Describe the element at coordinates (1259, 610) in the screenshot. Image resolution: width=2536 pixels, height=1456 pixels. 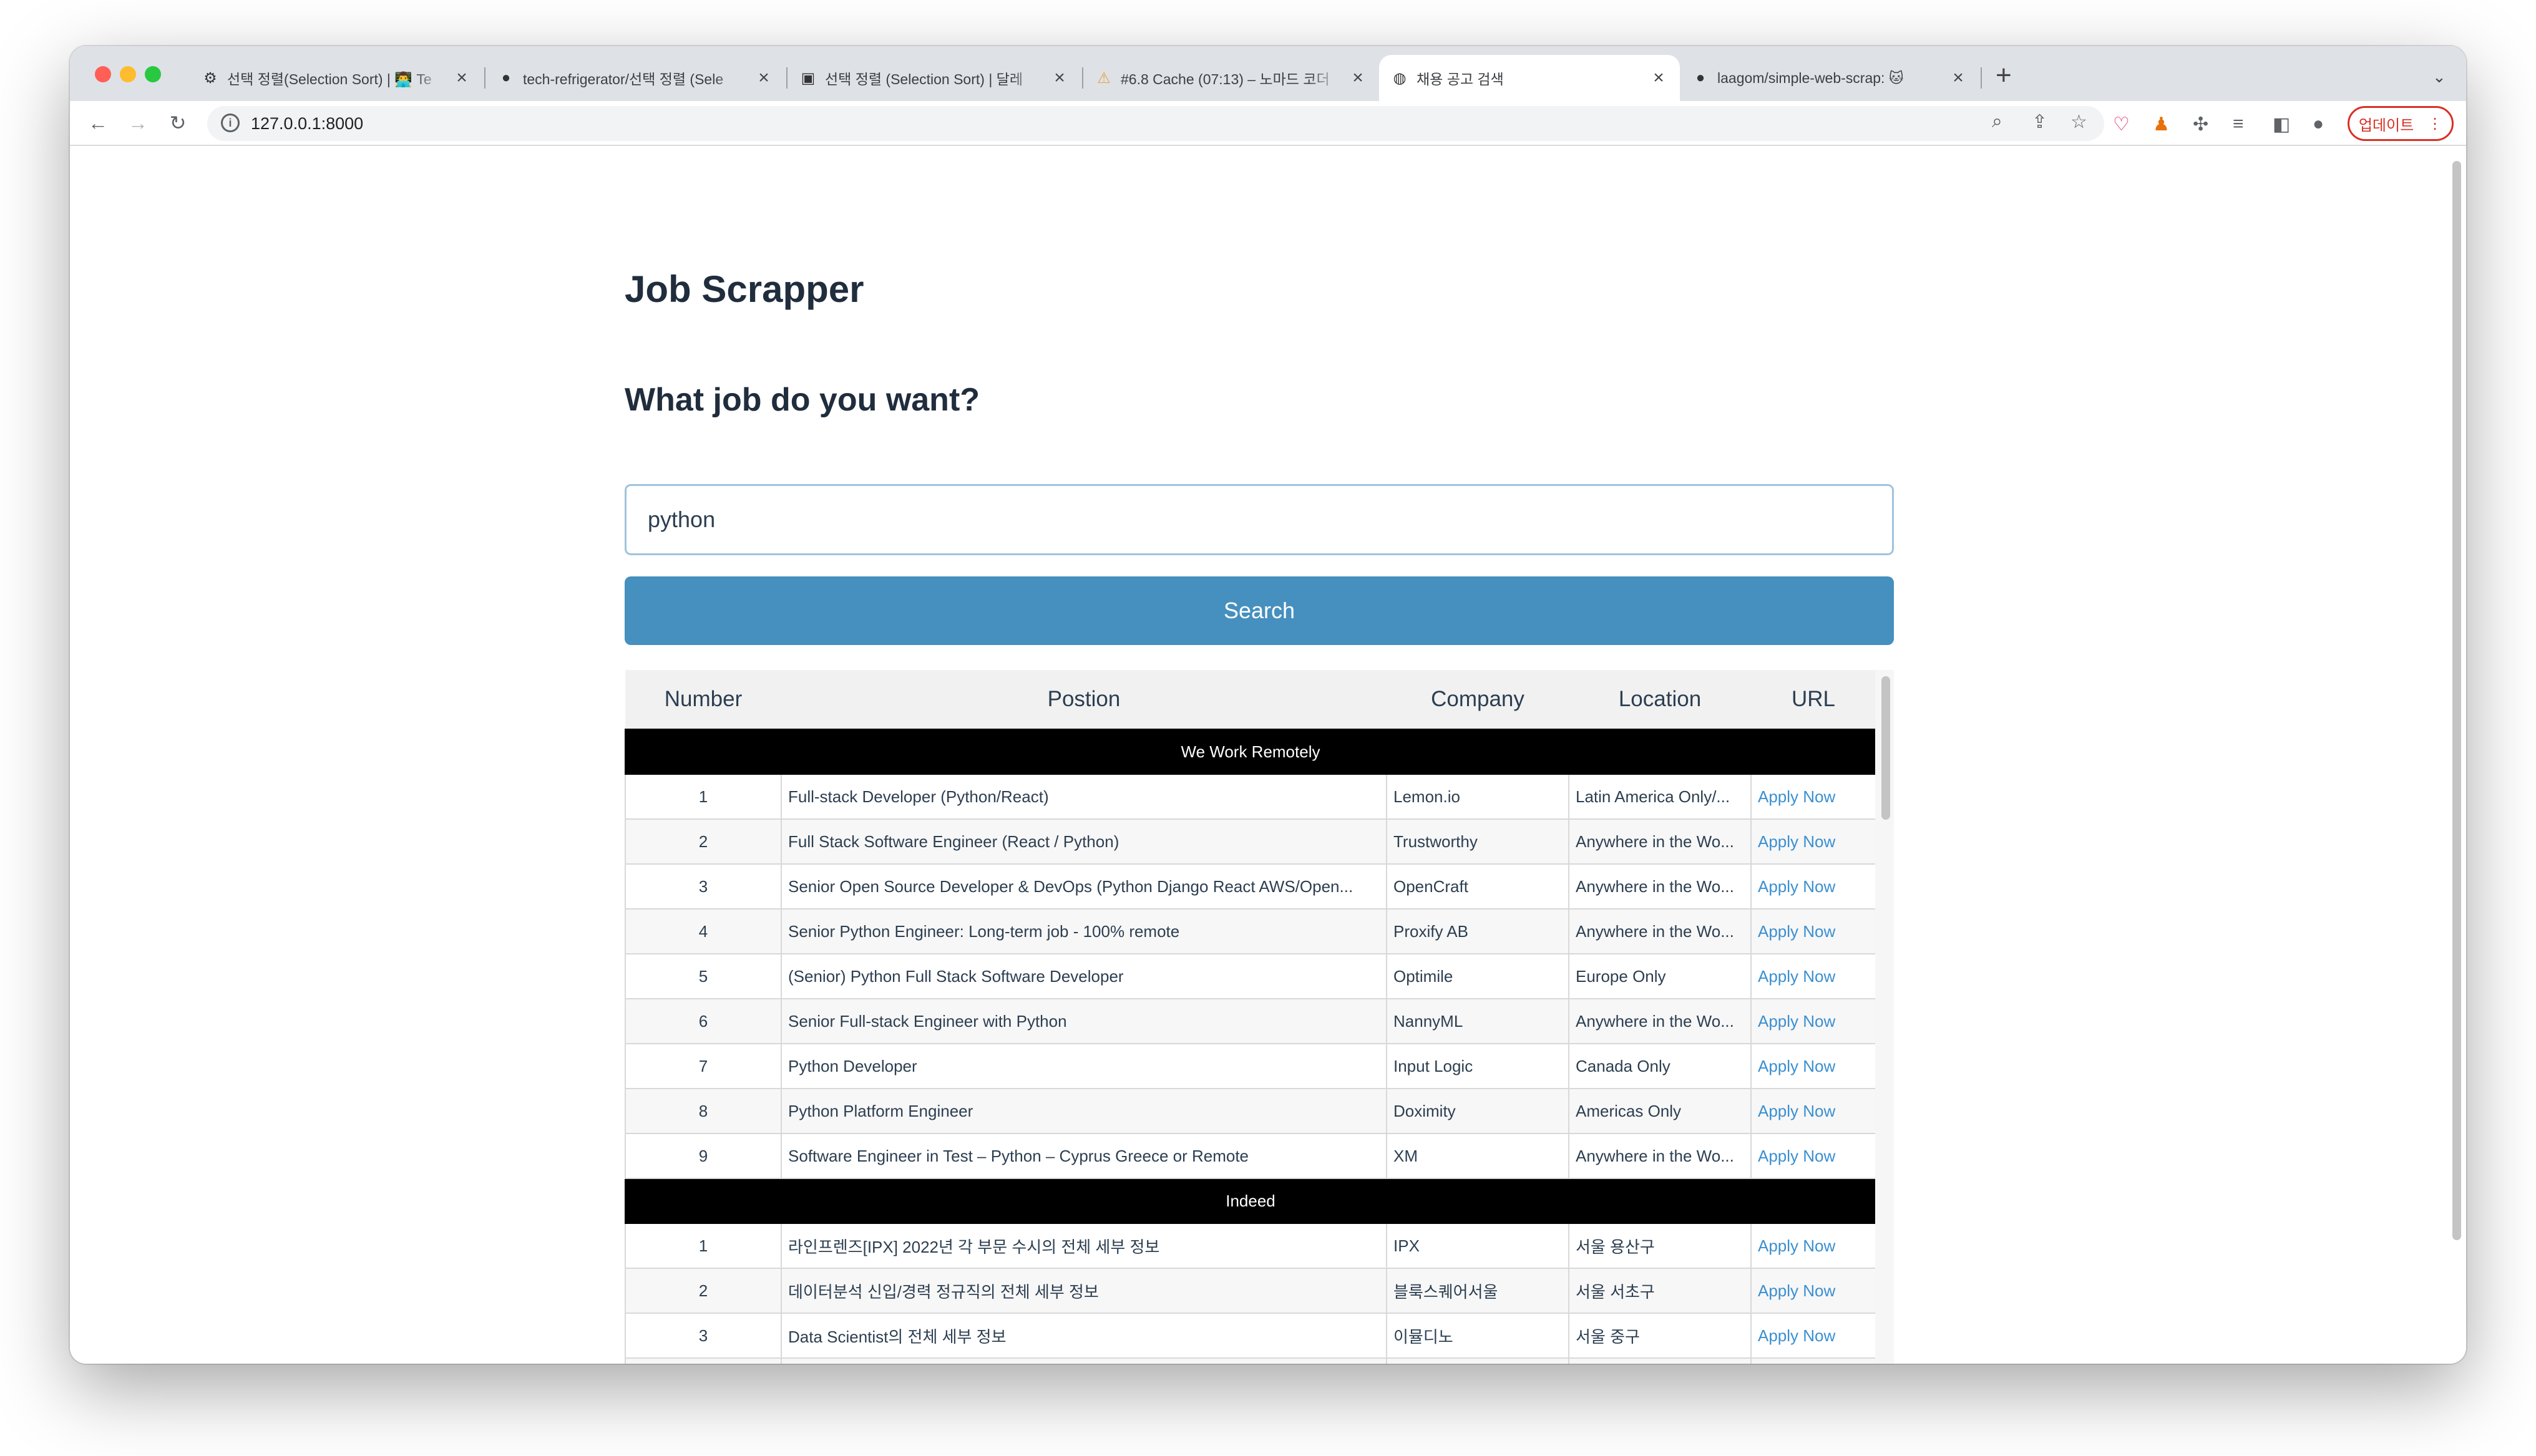
I see `search-button: Search` at that location.